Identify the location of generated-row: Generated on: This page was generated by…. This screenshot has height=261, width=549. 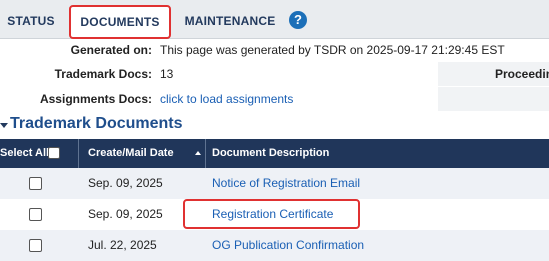
(274, 50).